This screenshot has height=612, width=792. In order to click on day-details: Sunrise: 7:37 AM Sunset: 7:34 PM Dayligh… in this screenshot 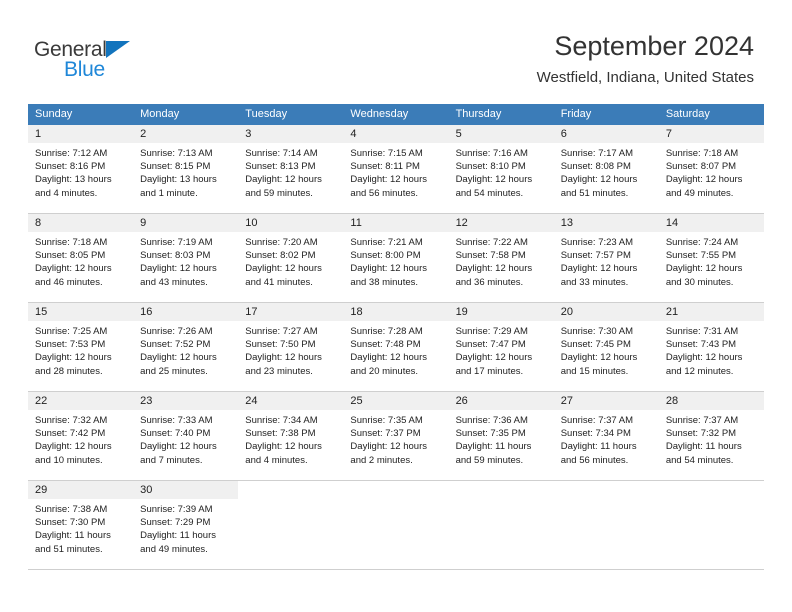, I will do `click(606, 441)`.